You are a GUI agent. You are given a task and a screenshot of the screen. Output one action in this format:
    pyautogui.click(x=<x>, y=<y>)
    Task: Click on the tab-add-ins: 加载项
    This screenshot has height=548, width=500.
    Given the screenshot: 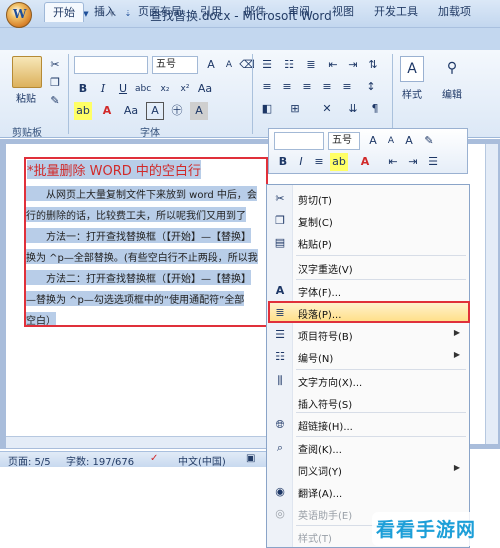 What is the action you would take?
    pyautogui.click(x=454, y=12)
    